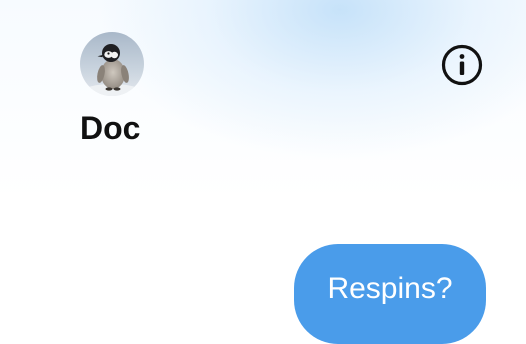 Image resolution: width=526 pixels, height=344 pixels. I want to click on message-bubble-outgoing: Respins?, so click(390, 294).